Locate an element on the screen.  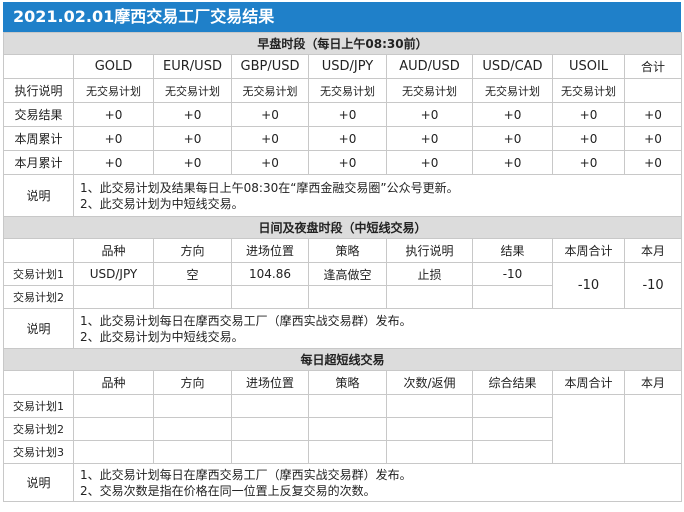
column-header: EUR/USD is located at coordinates (192, 66).